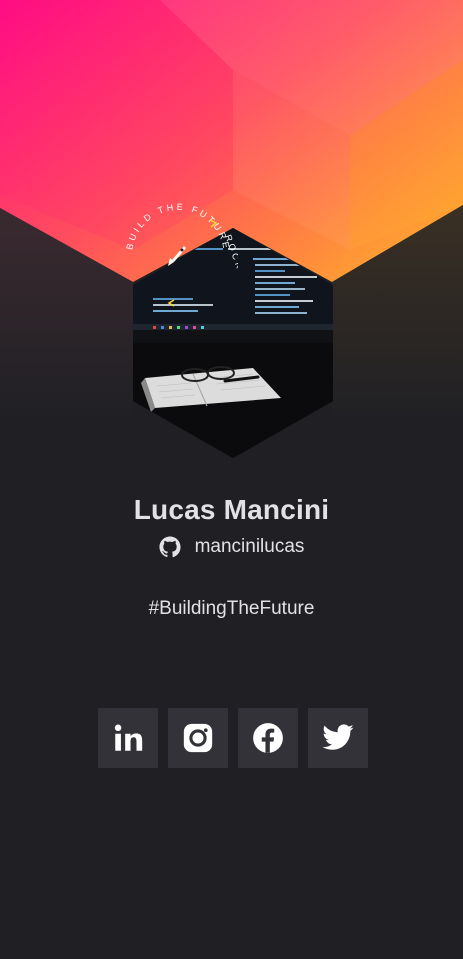 This screenshot has width=463, height=959. I want to click on github-link: mancinilucas, so click(231, 547).